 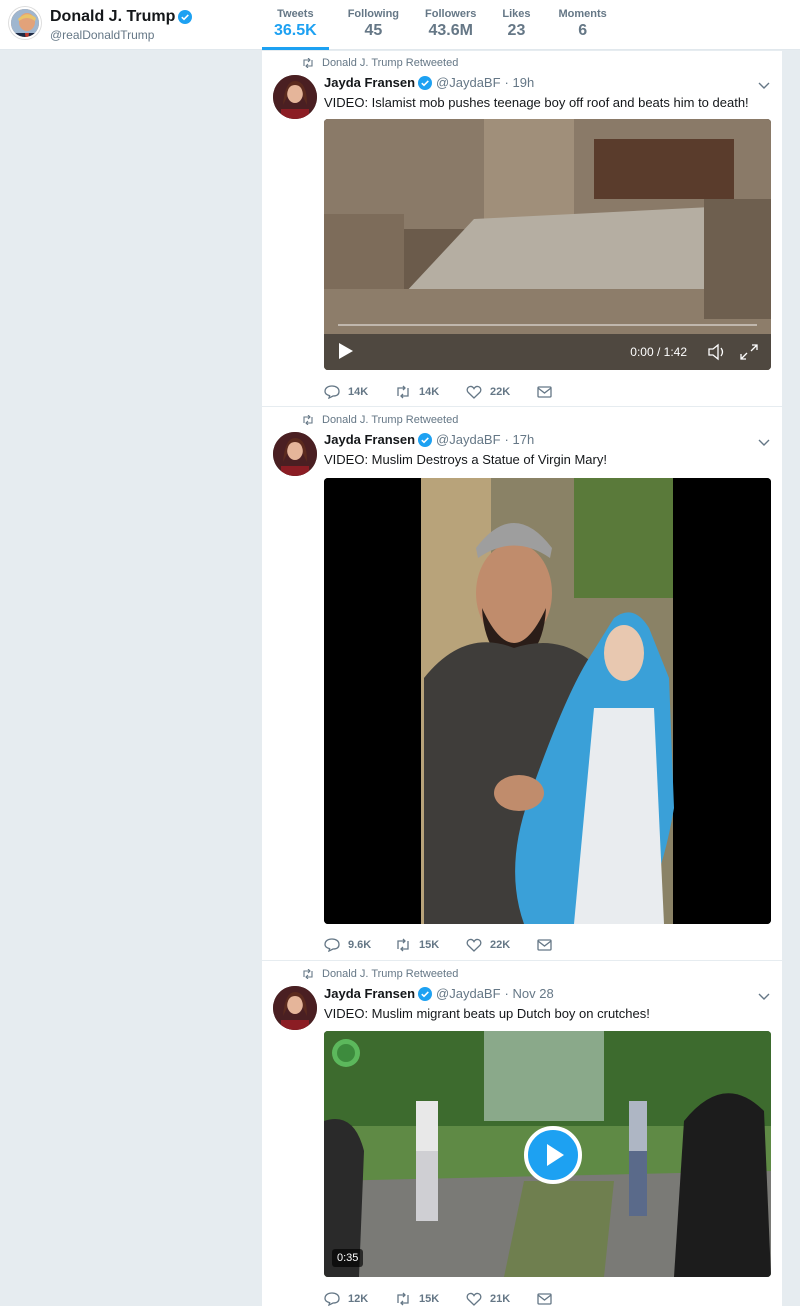 I want to click on nav-following: Following 45, so click(x=371, y=25).